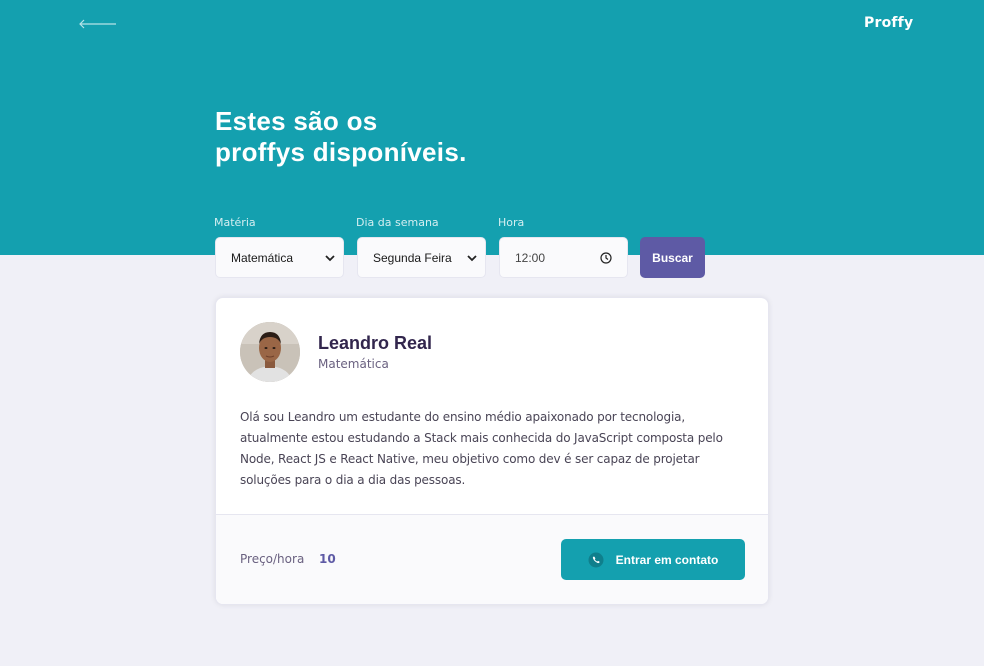  I want to click on page-title: Estes são os proffys disponíveis., so click(341, 137).